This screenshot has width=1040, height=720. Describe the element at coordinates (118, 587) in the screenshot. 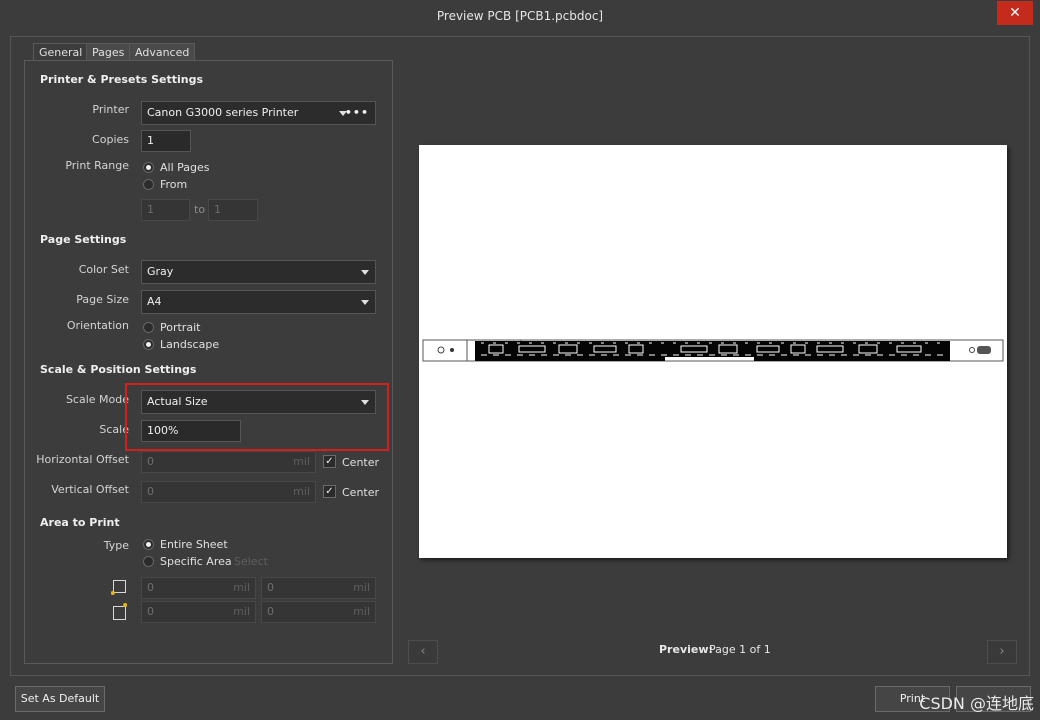

I see `bottom-left-corner-icon` at that location.